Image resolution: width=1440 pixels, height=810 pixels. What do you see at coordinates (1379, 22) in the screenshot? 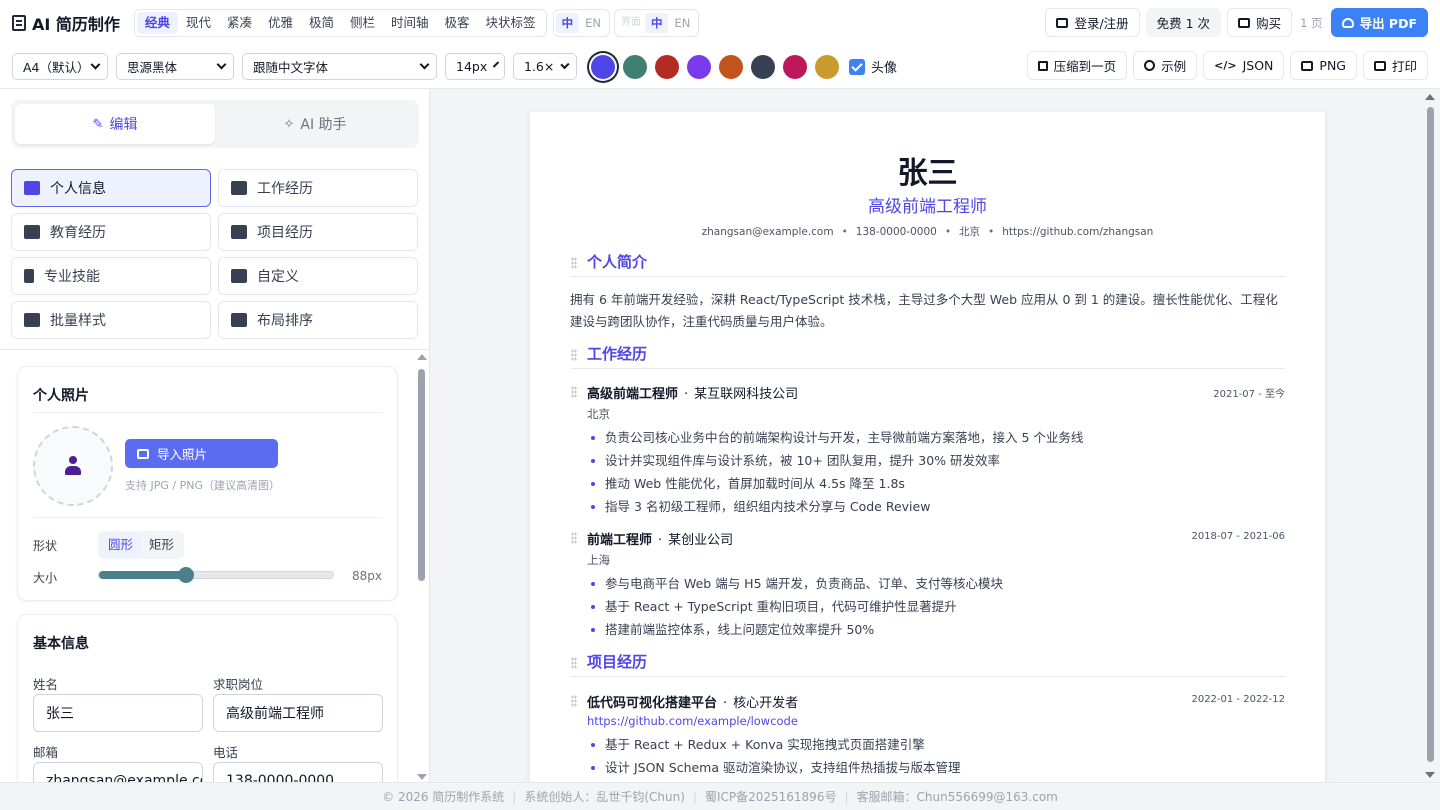
I see `export-pdf-button: 导出 PDF` at bounding box center [1379, 22].